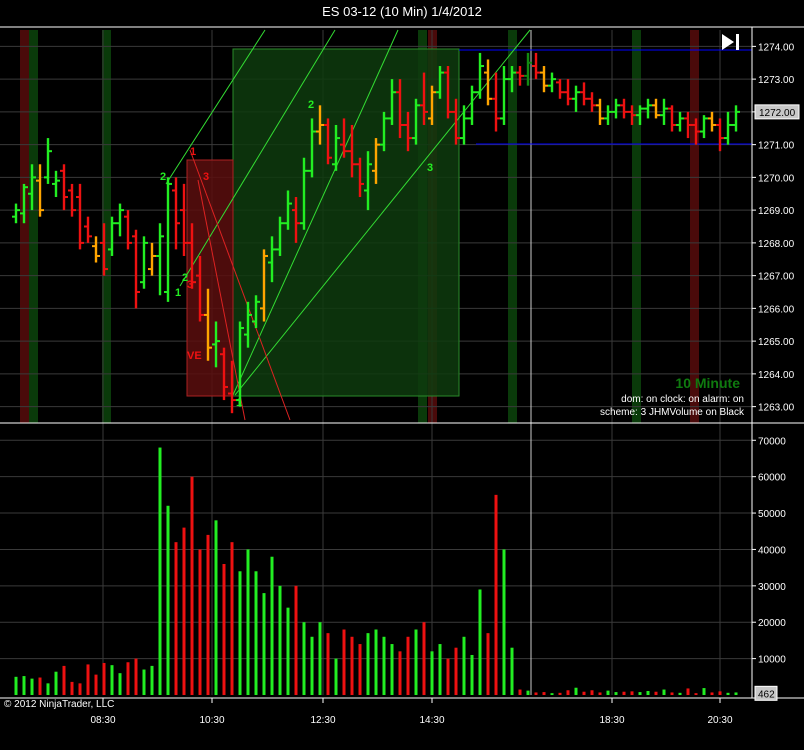 The width and height of the screenshot is (804, 750). What do you see at coordinates (772, 441) in the screenshot?
I see `volume-tick-label: 70000` at bounding box center [772, 441].